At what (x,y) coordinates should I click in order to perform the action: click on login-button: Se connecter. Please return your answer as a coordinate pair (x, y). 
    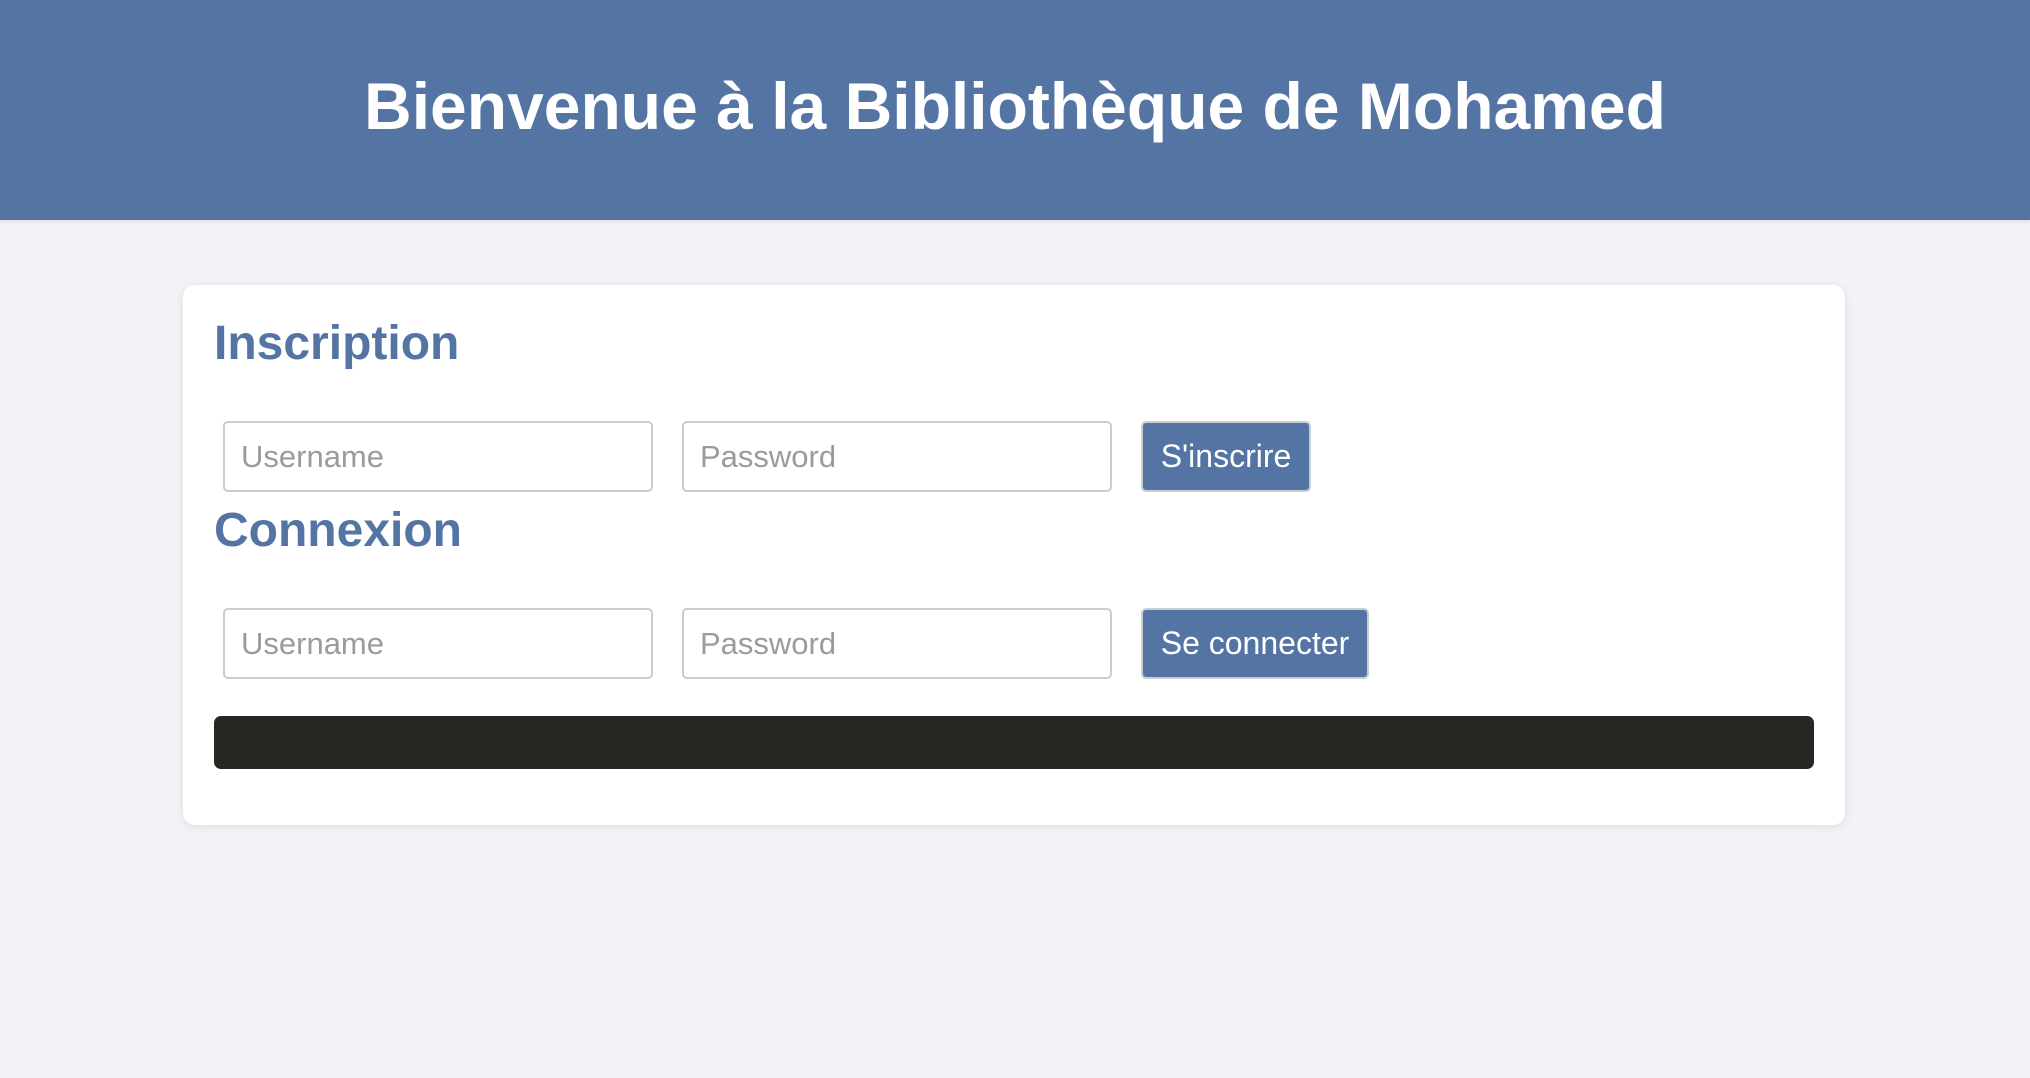
    Looking at the image, I should click on (1255, 643).